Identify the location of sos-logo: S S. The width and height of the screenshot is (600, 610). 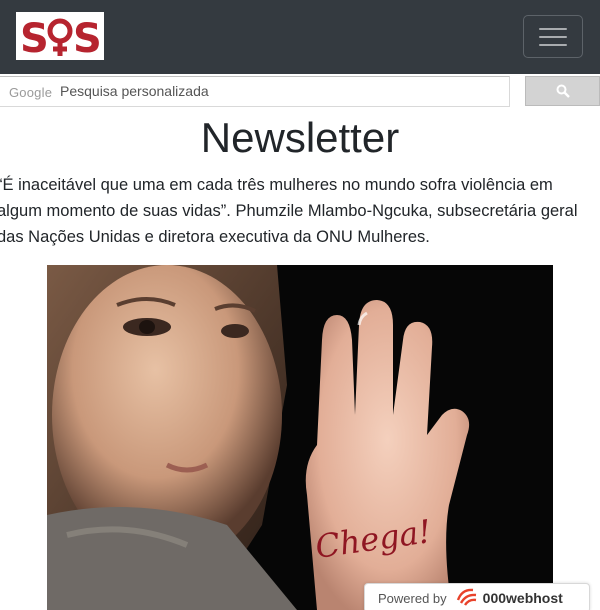
(60, 36).